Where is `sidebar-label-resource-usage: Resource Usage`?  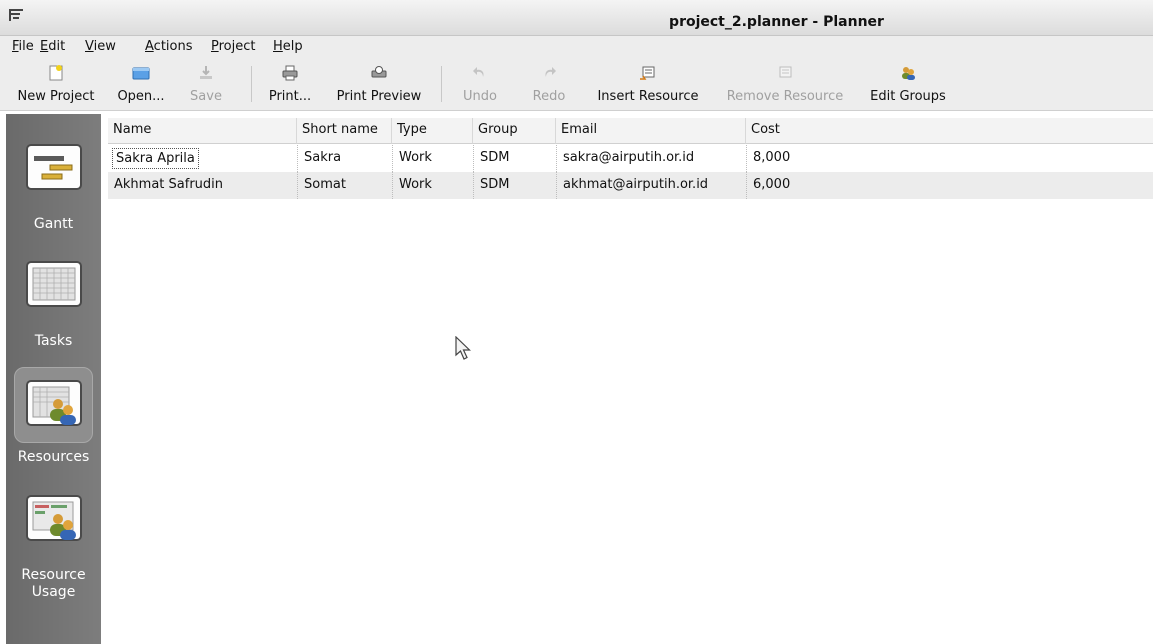 sidebar-label-resource-usage: Resource Usage is located at coordinates (53, 584).